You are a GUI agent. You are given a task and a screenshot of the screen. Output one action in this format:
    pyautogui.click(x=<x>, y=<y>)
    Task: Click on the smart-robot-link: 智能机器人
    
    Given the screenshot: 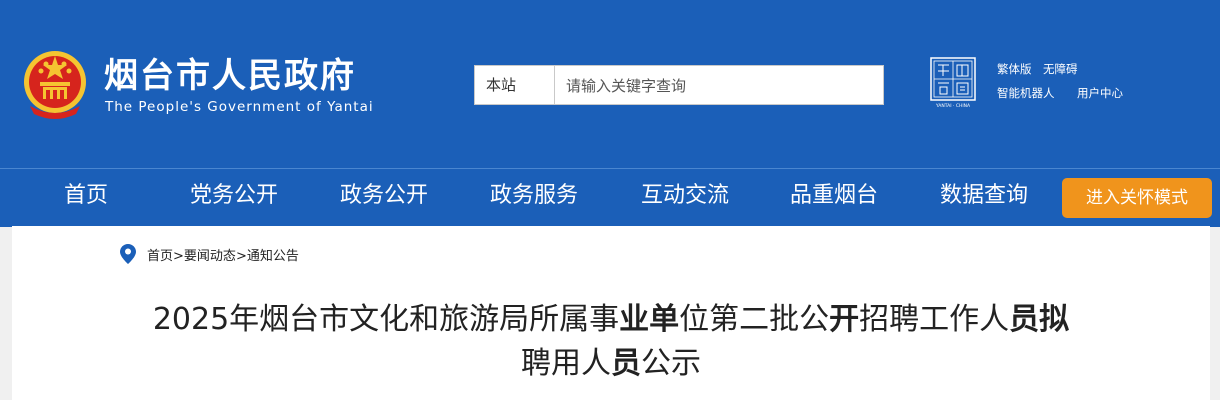 What is the action you would take?
    pyautogui.click(x=1026, y=93)
    